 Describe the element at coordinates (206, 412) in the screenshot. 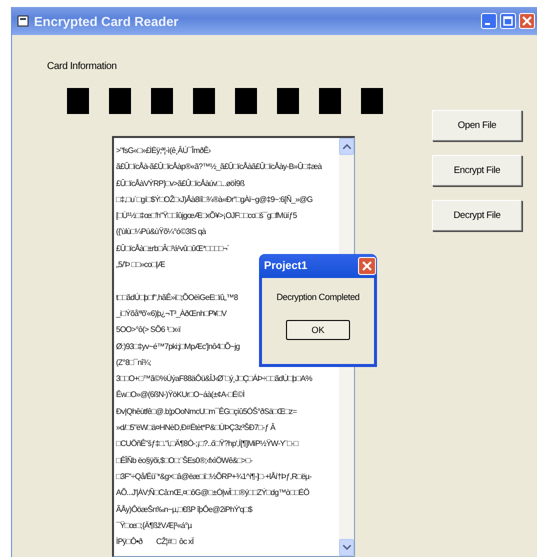

I see `text-line: Ðv|Qhêùtfê□@.b¦pOoNmcU□m¯ÊG□çíû5ÓŠ°ðSä□Œ□z=` at that location.